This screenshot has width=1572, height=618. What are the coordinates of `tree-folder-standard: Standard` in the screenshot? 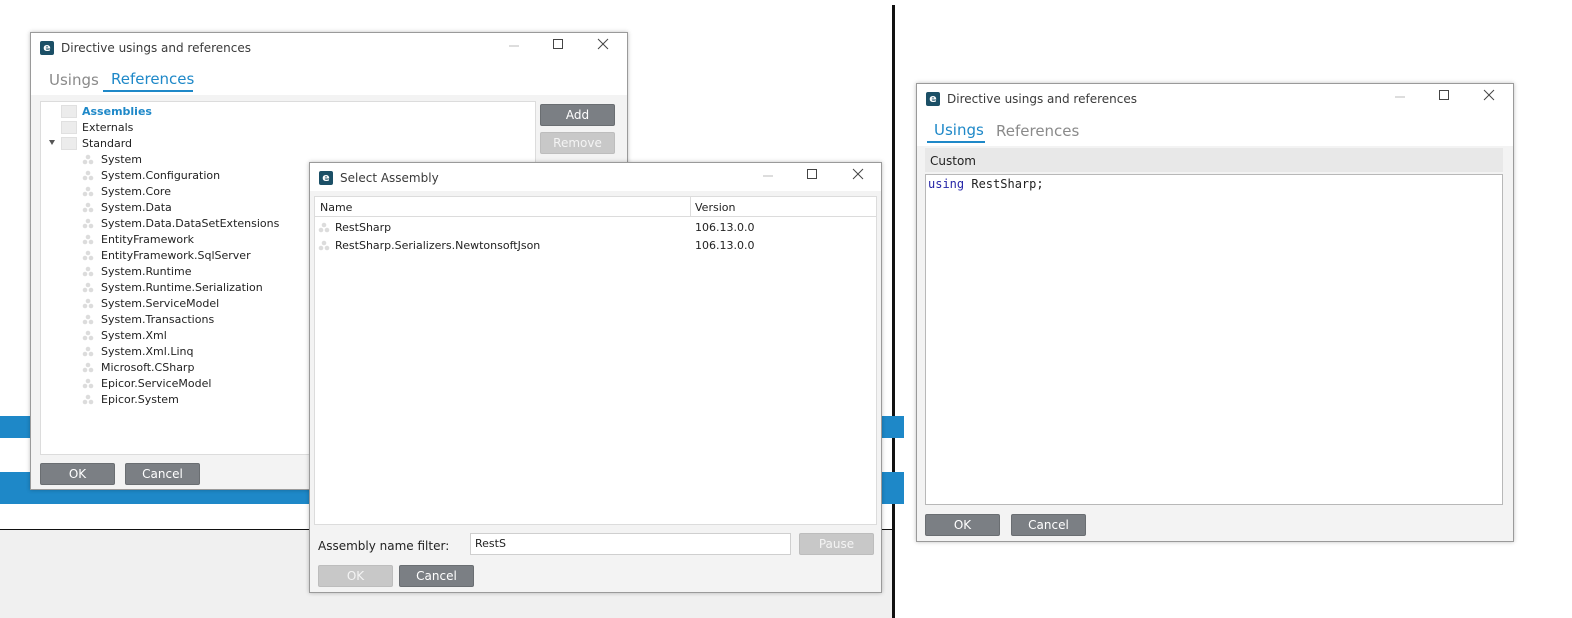 It's located at (107, 143).